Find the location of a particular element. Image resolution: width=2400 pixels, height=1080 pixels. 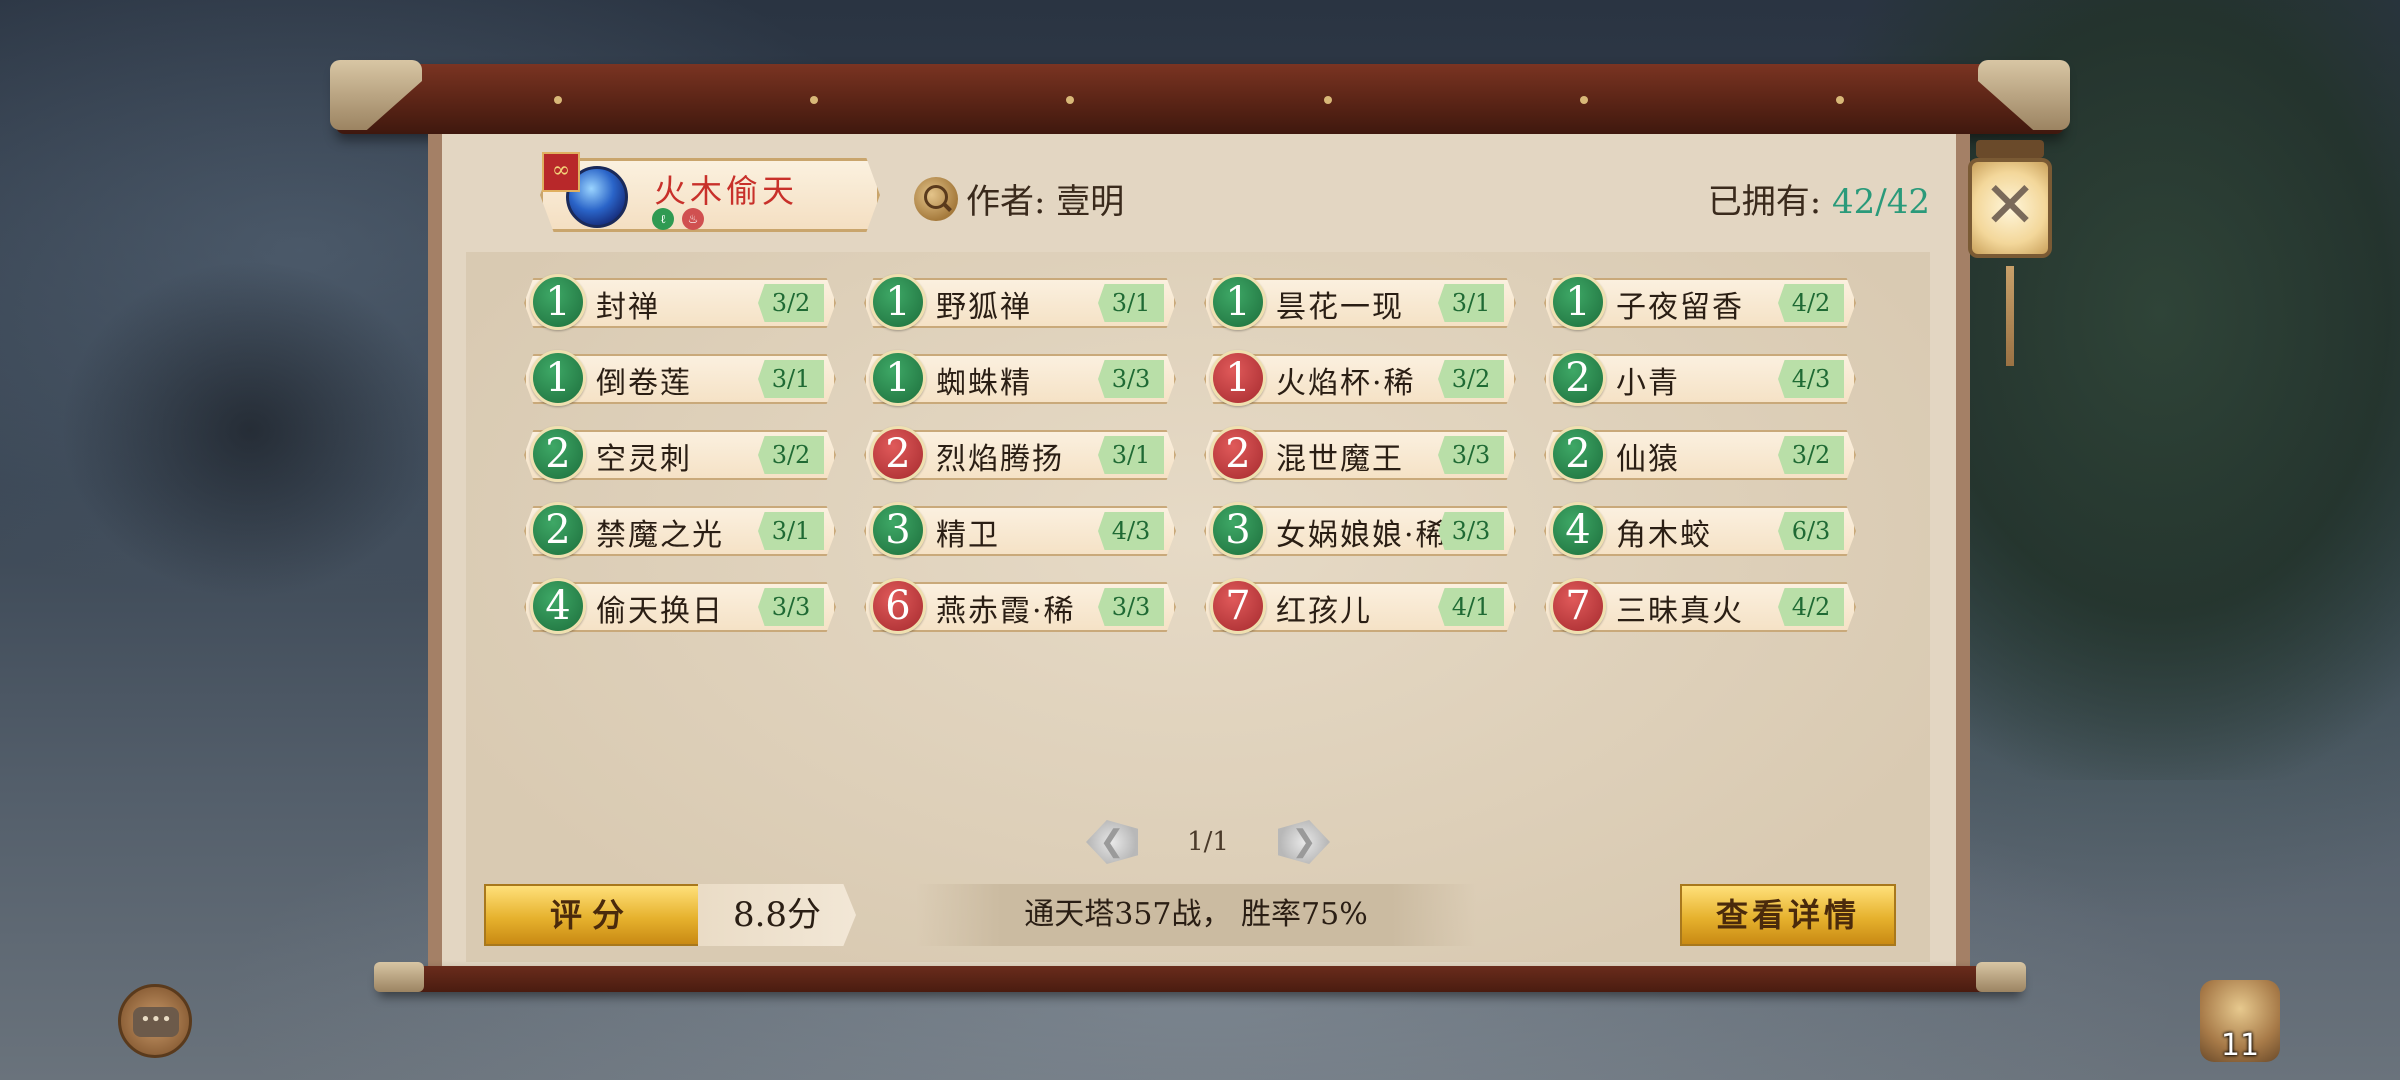

card-item: 2 禁魔之光 3/1 is located at coordinates (677, 531).